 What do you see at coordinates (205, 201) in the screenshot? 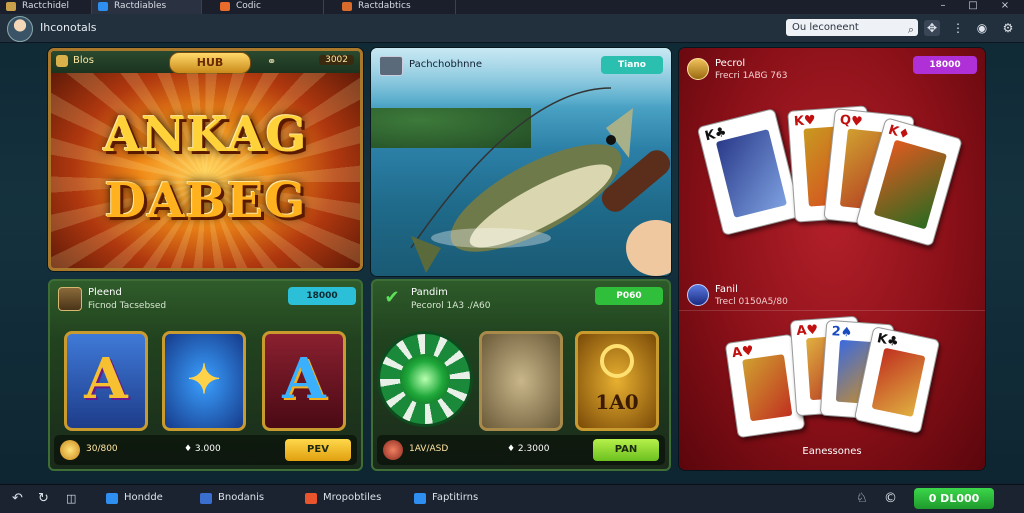
I see `slot-title-line-2: DABEG` at bounding box center [205, 201].